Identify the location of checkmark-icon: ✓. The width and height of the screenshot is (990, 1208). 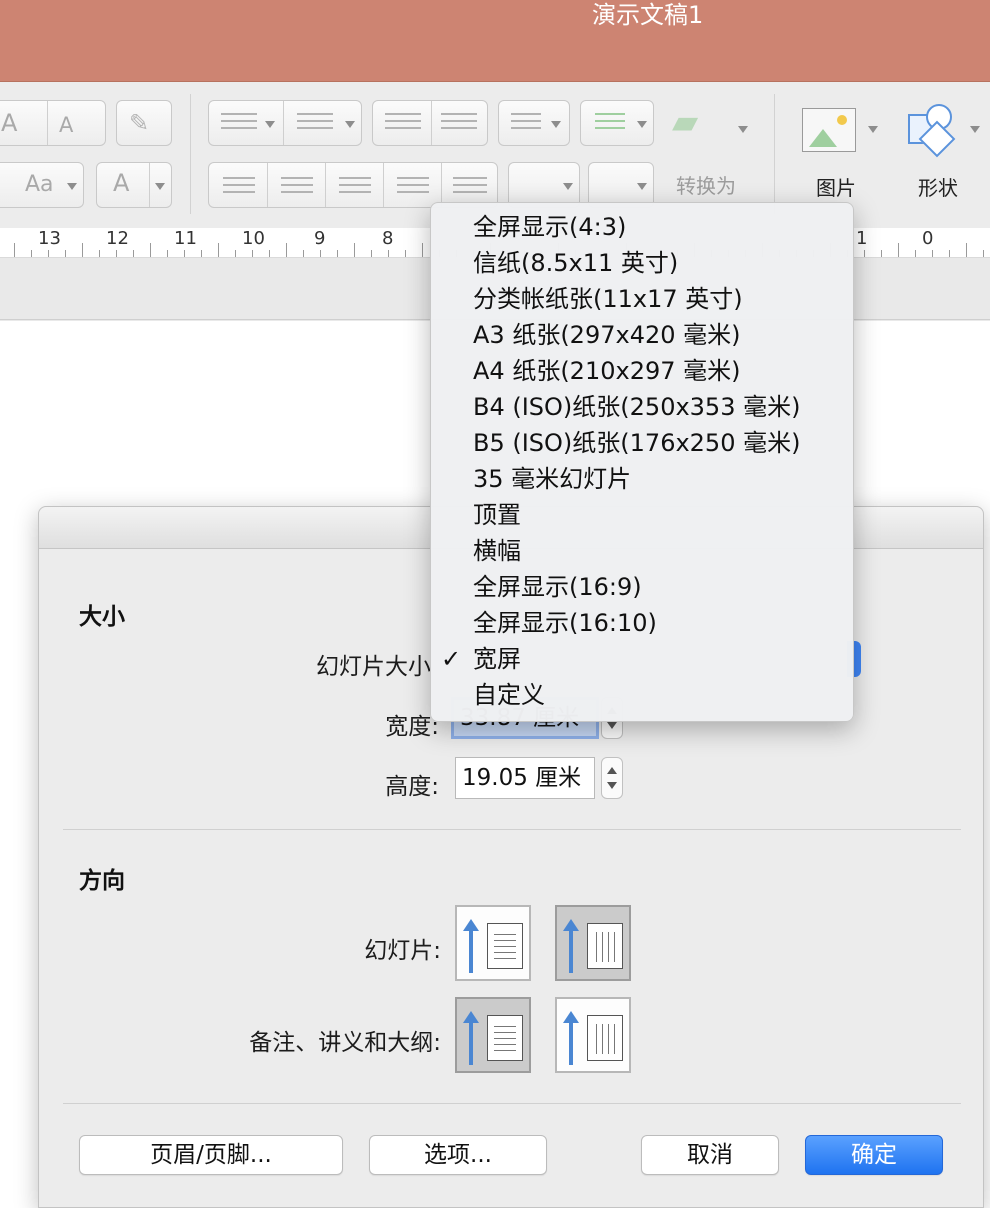
(451, 659).